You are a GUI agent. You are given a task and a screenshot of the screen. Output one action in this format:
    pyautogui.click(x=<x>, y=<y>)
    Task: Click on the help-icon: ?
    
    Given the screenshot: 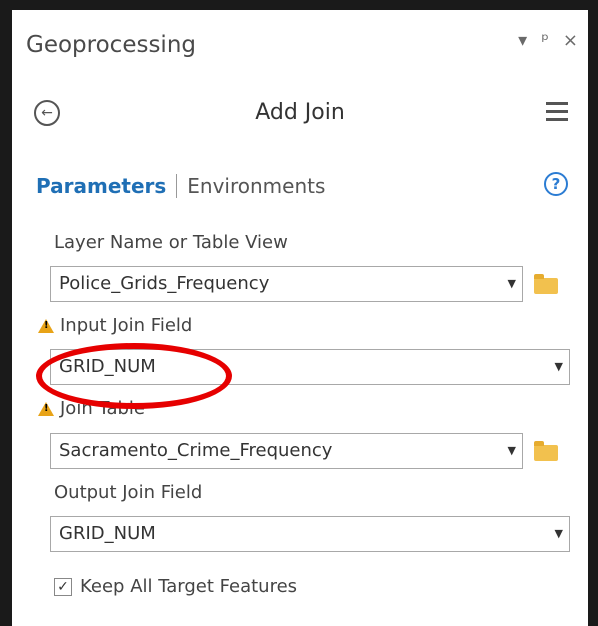 What is the action you would take?
    pyautogui.click(x=556, y=184)
    